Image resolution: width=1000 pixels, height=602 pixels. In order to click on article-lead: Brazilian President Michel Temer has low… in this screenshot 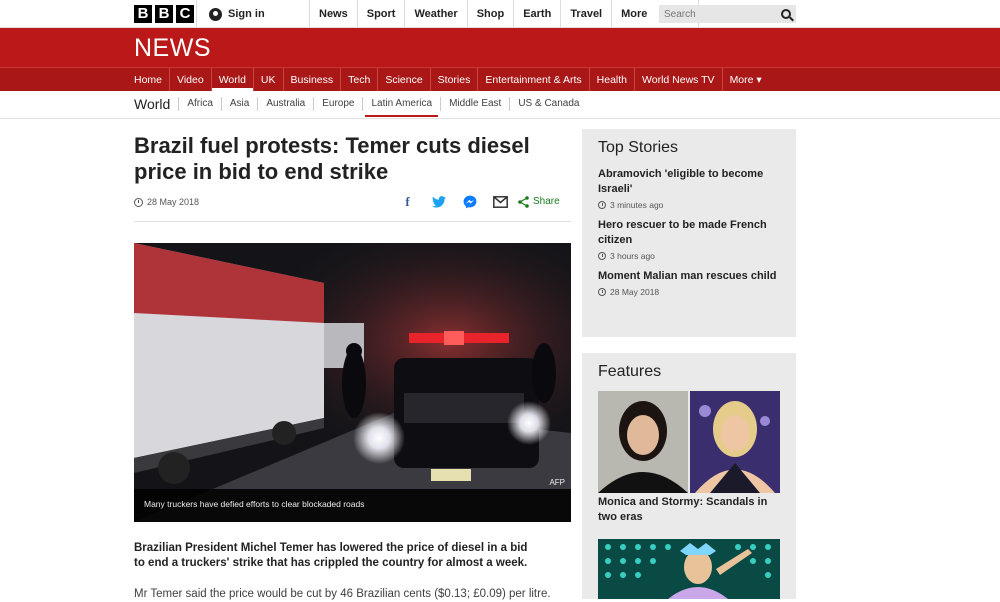, I will do `click(331, 555)`.